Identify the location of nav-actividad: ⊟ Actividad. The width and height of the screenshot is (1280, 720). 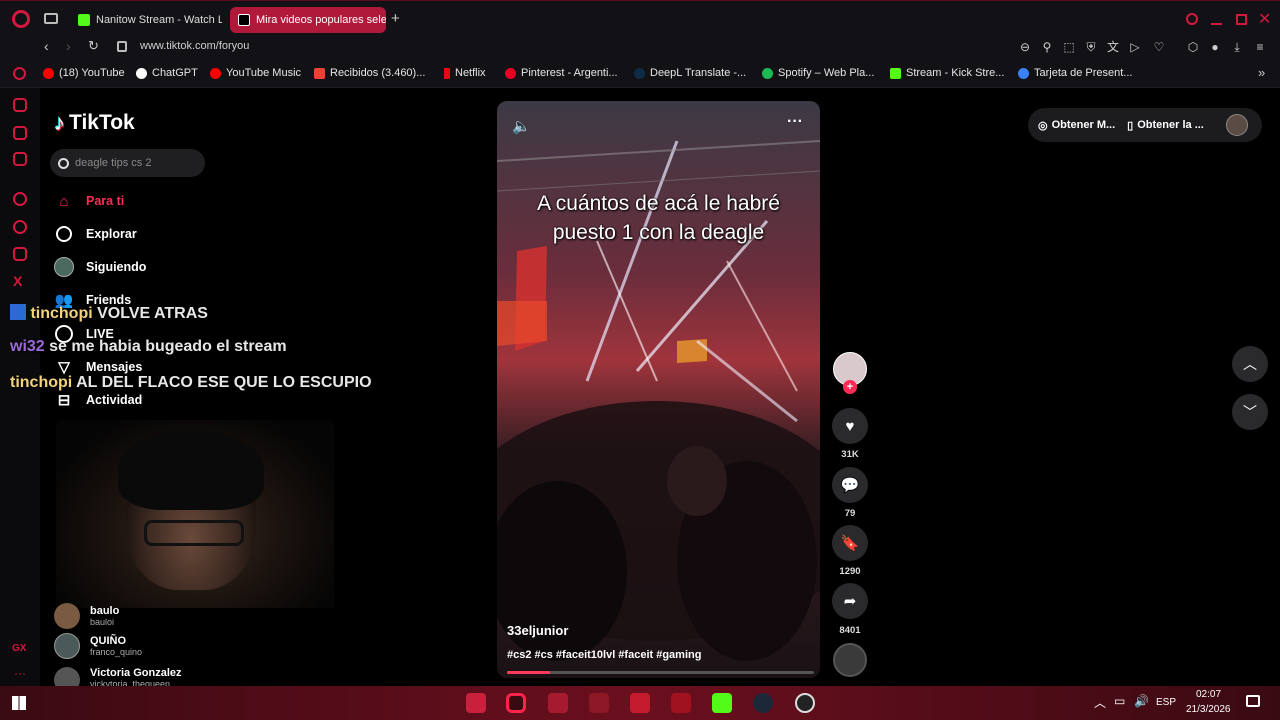
(98, 400).